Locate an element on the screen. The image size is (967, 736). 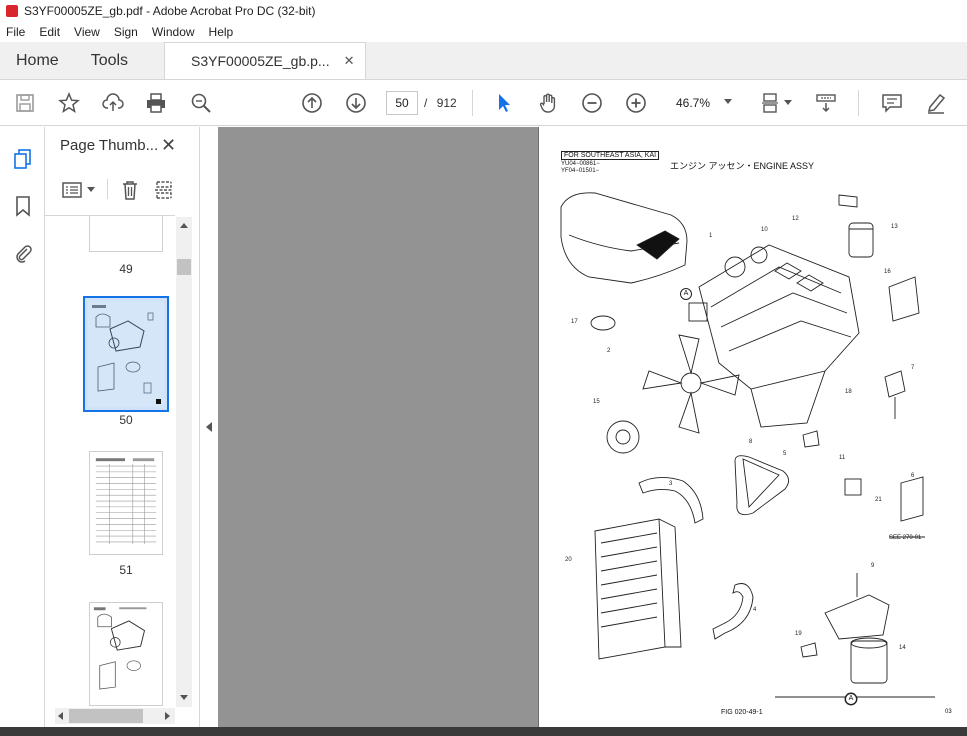
callout-8: 8 is located at coordinates (751, 442).